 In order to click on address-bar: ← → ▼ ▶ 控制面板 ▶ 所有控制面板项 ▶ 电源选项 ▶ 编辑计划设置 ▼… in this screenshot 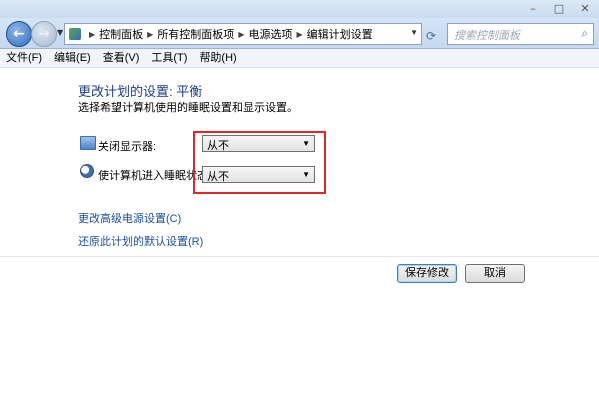, I will do `click(299, 33)`.